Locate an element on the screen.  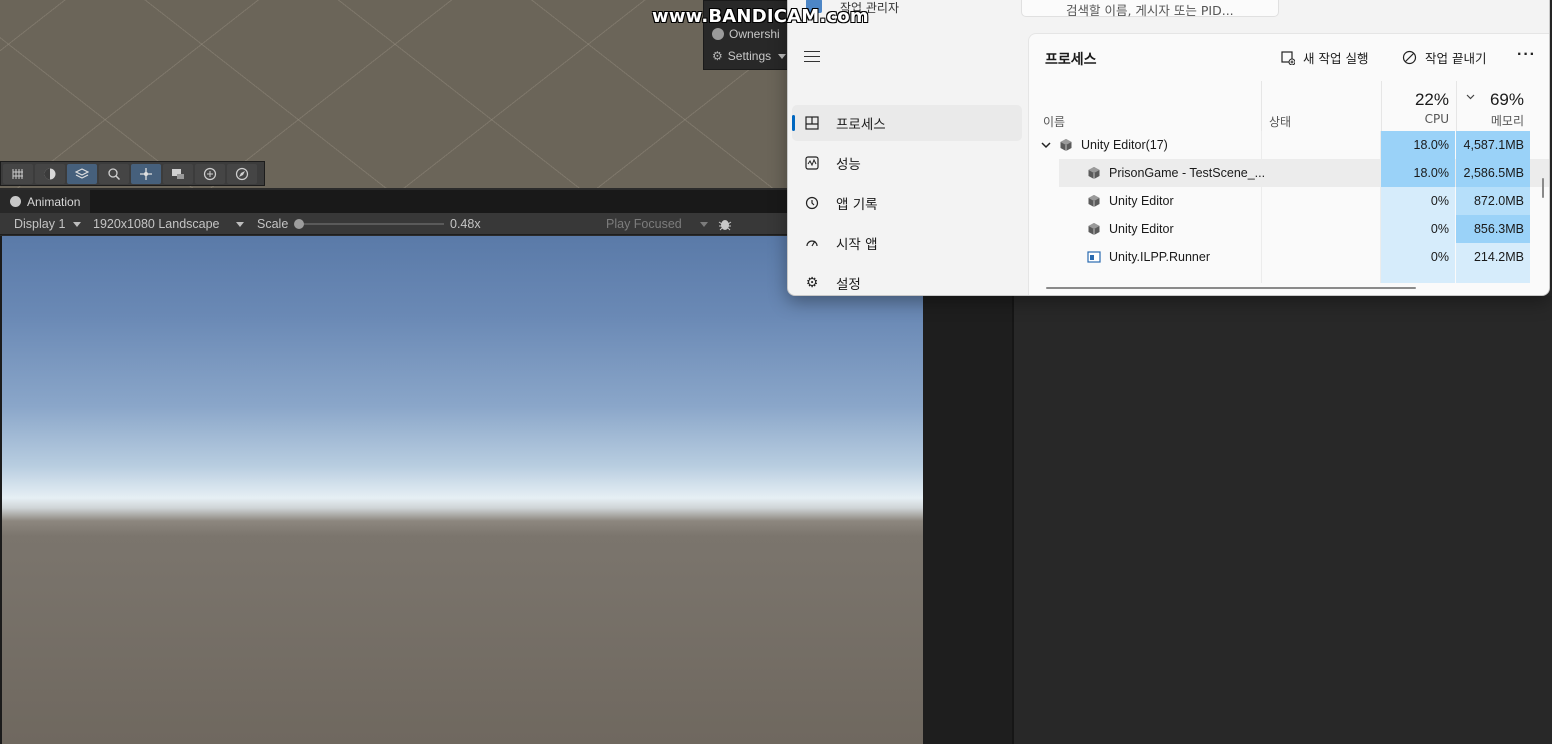
settings-row: ⚙ Settings is located at coordinates (749, 56).